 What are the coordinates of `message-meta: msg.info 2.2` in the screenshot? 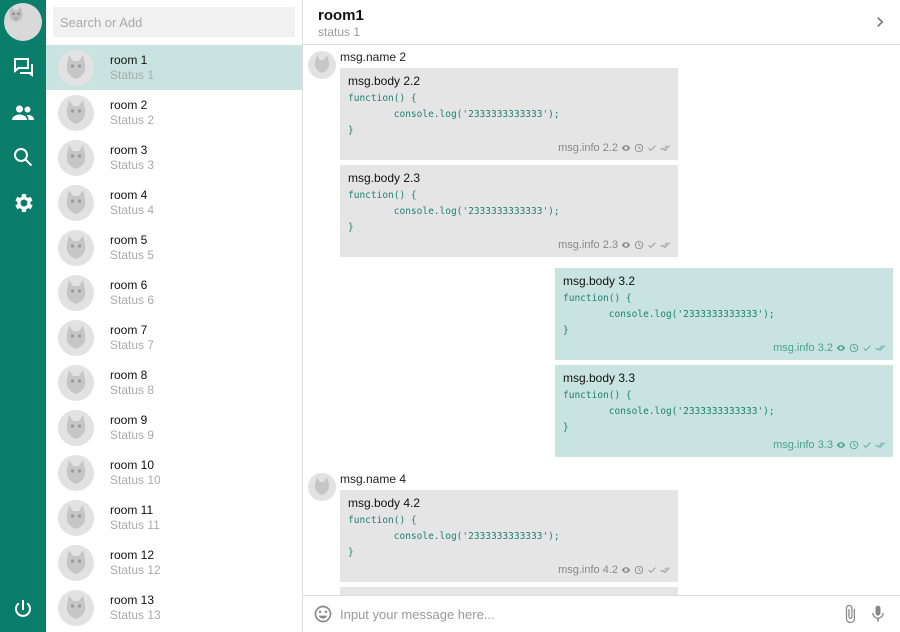 It's located at (614, 148).